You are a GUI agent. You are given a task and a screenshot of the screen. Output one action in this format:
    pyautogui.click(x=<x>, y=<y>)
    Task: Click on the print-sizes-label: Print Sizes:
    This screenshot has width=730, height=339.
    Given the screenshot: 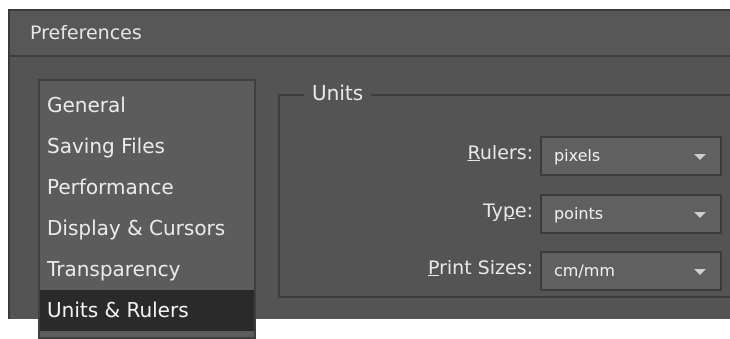 What is the action you would take?
    pyautogui.click(x=480, y=268)
    